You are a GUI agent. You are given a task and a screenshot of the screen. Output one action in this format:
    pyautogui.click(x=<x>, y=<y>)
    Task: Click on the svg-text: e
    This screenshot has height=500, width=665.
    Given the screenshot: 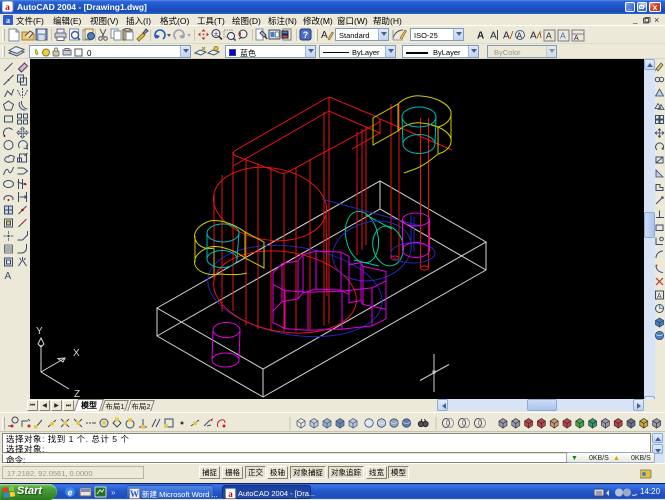 What is the action you would take?
    pyautogui.click(x=69, y=493)
    